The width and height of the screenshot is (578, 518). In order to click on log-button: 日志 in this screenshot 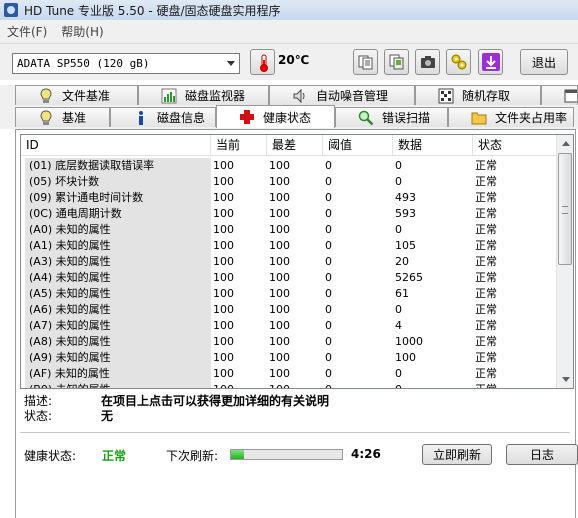, I will do `click(542, 454)`.